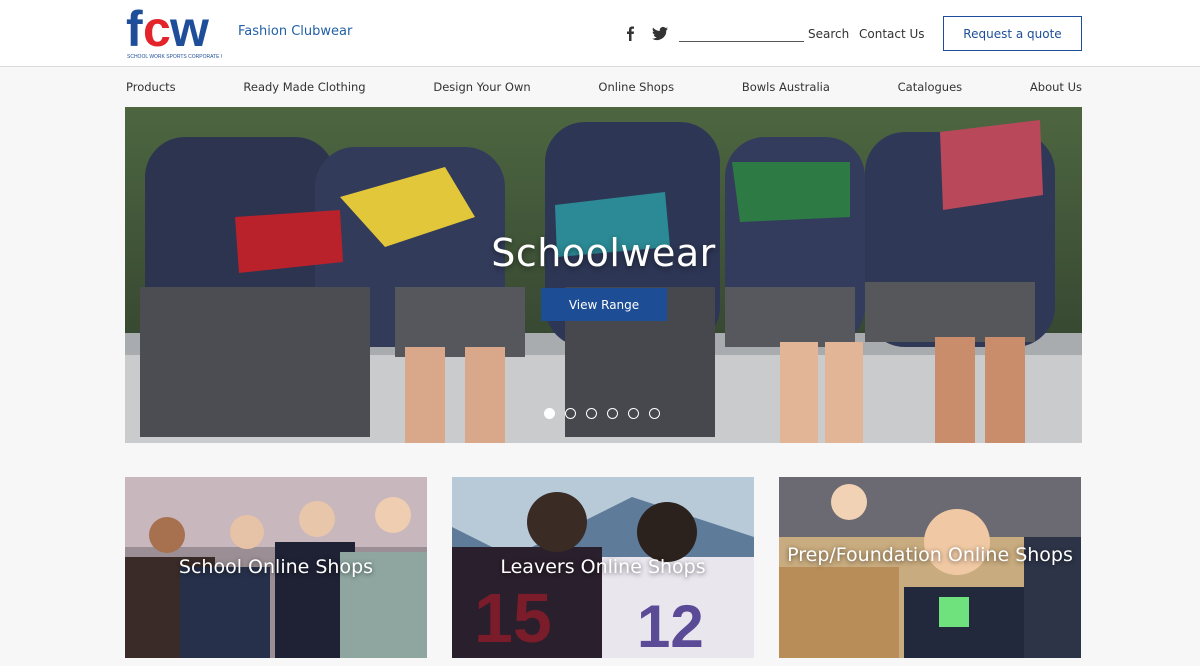 This screenshot has width=1200, height=666. Describe the element at coordinates (930, 88) in the screenshot. I see `nav-item-catalogues: Catalogues` at that location.